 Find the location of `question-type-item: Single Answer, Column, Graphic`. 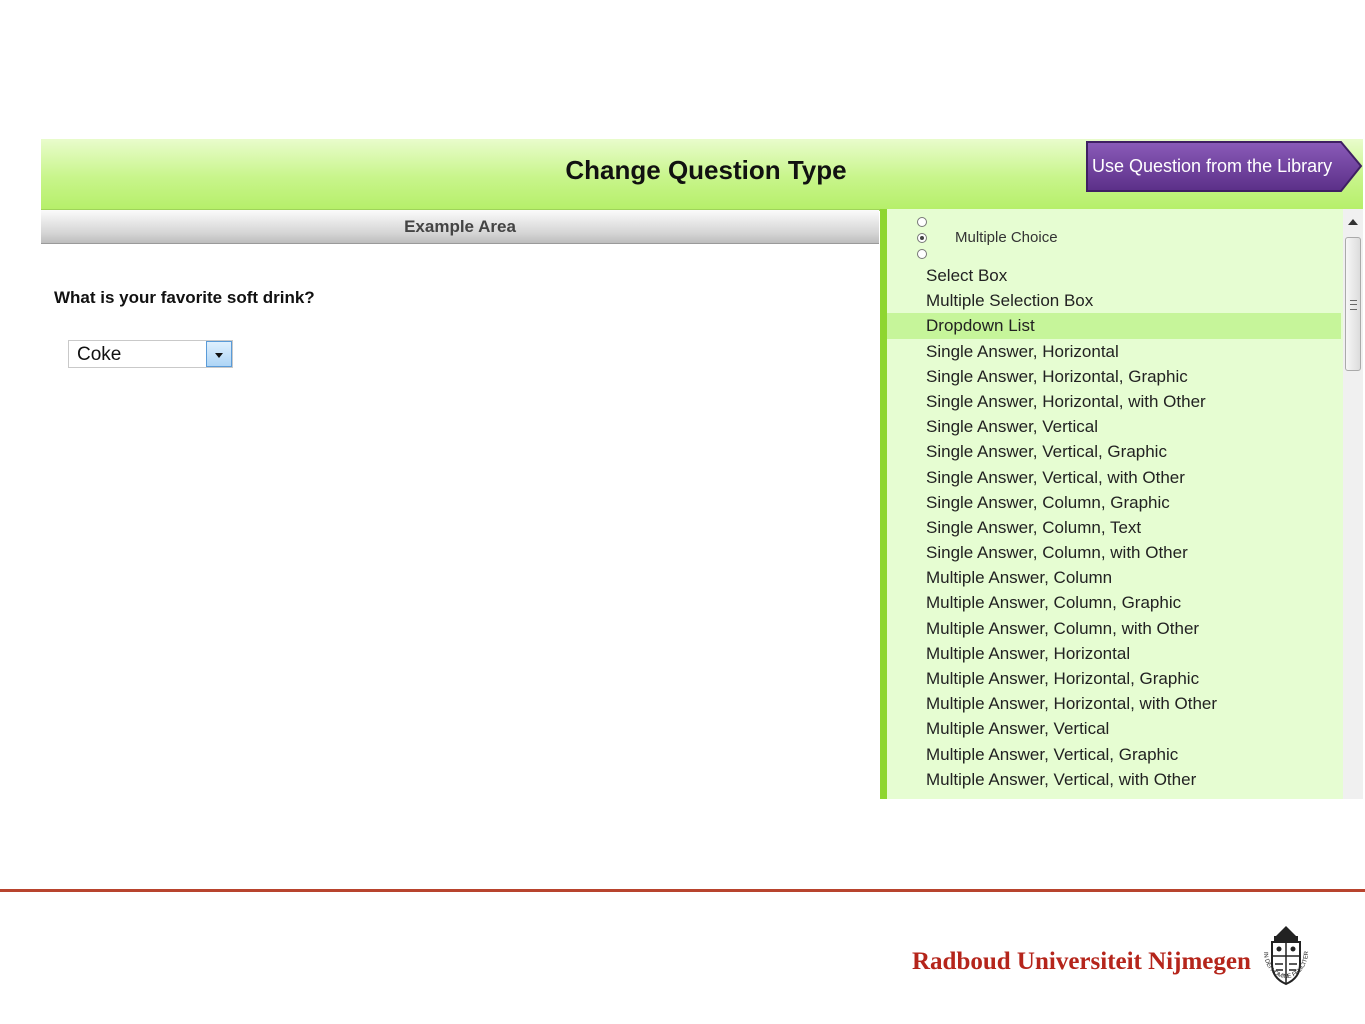

question-type-item: Single Answer, Column, Graphic is located at coordinates (1114, 502).